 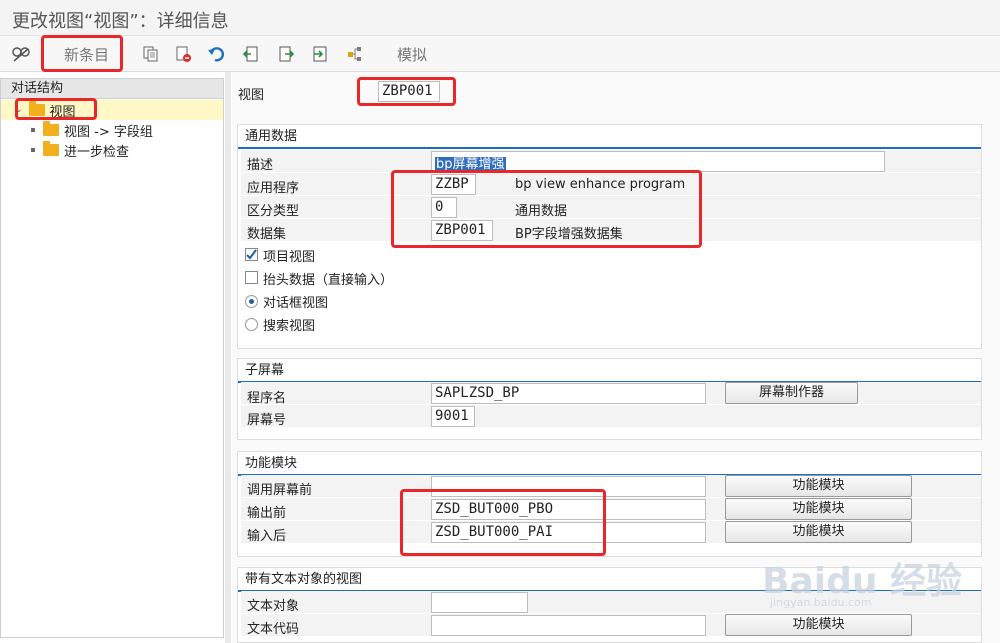 I want to click on pbo-fm-button: 功能模块, so click(x=818, y=509).